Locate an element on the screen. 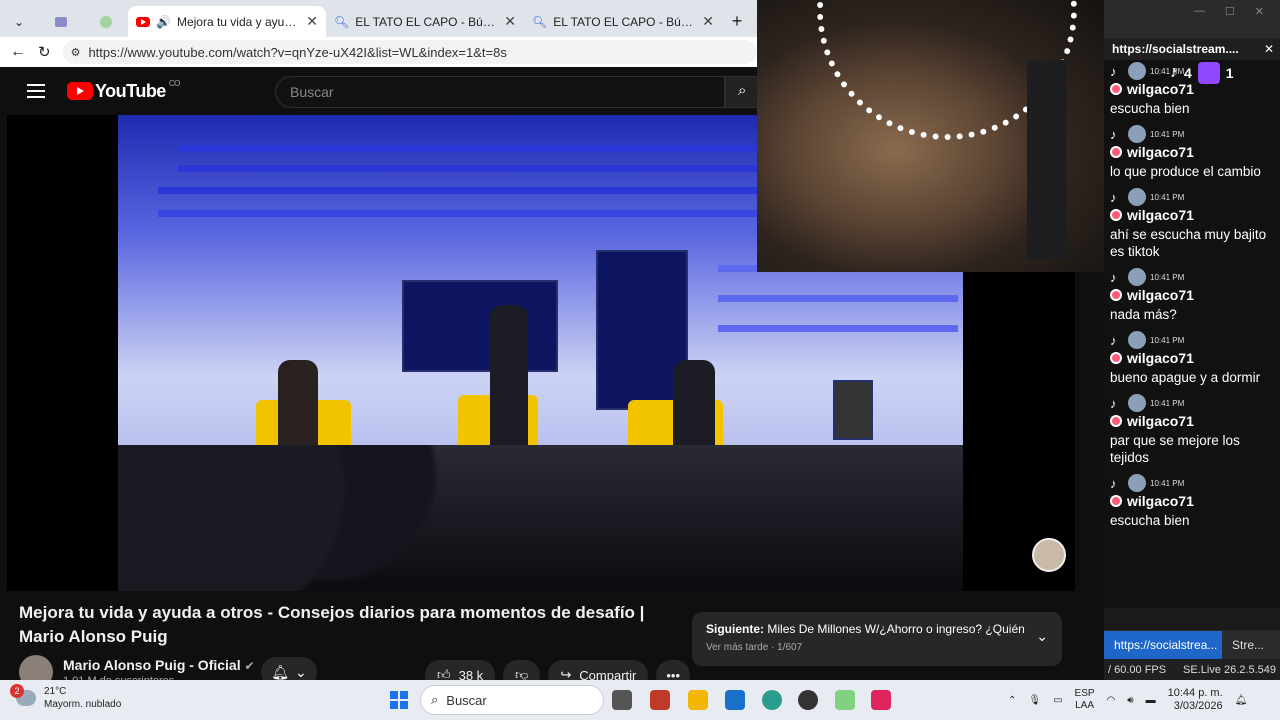  tab-extension is located at coordinates (106, 21).